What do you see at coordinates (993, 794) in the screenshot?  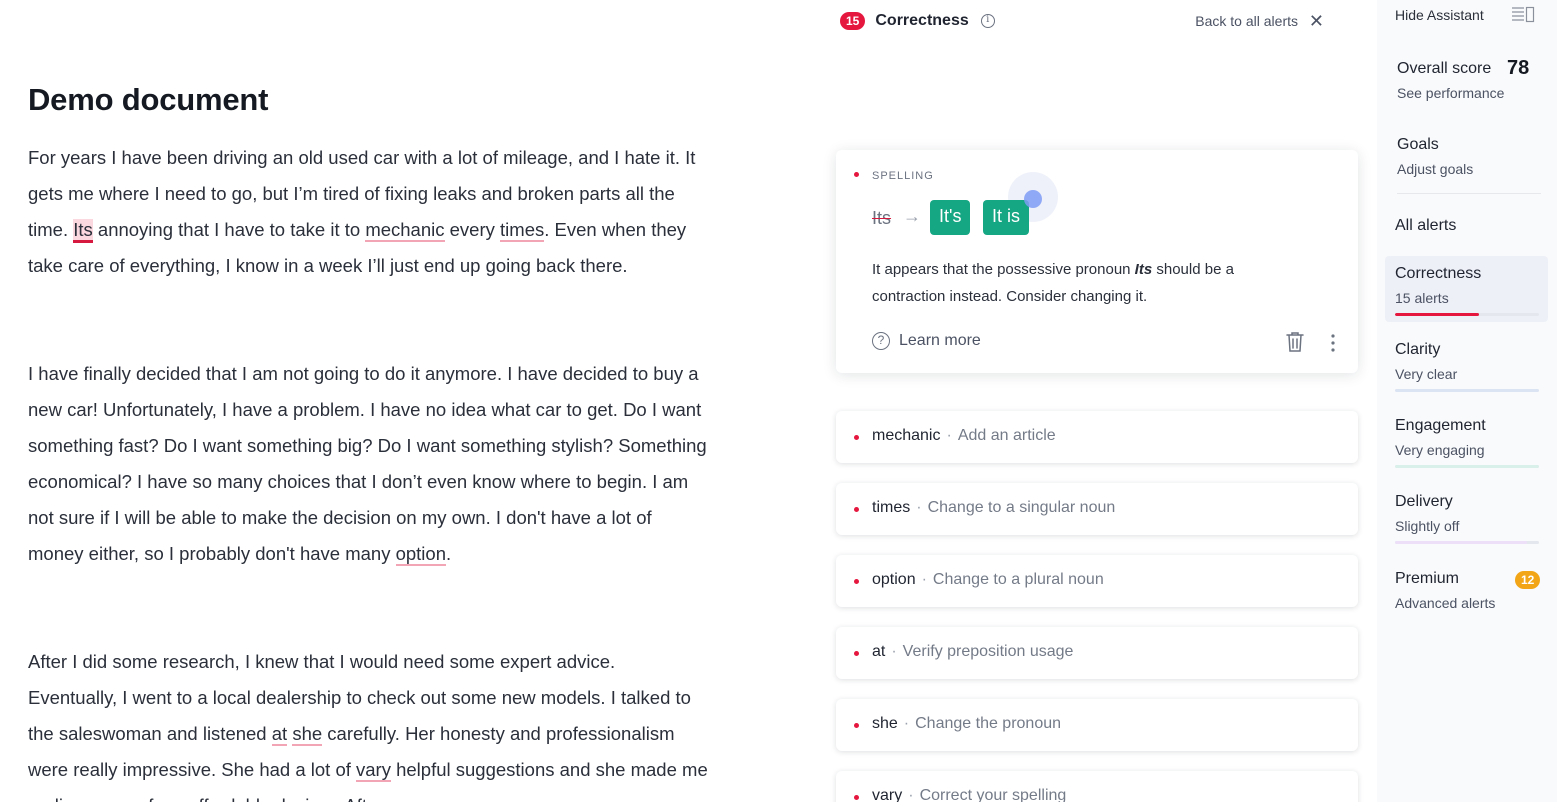 I see `alert-description: Correct your spelling` at bounding box center [993, 794].